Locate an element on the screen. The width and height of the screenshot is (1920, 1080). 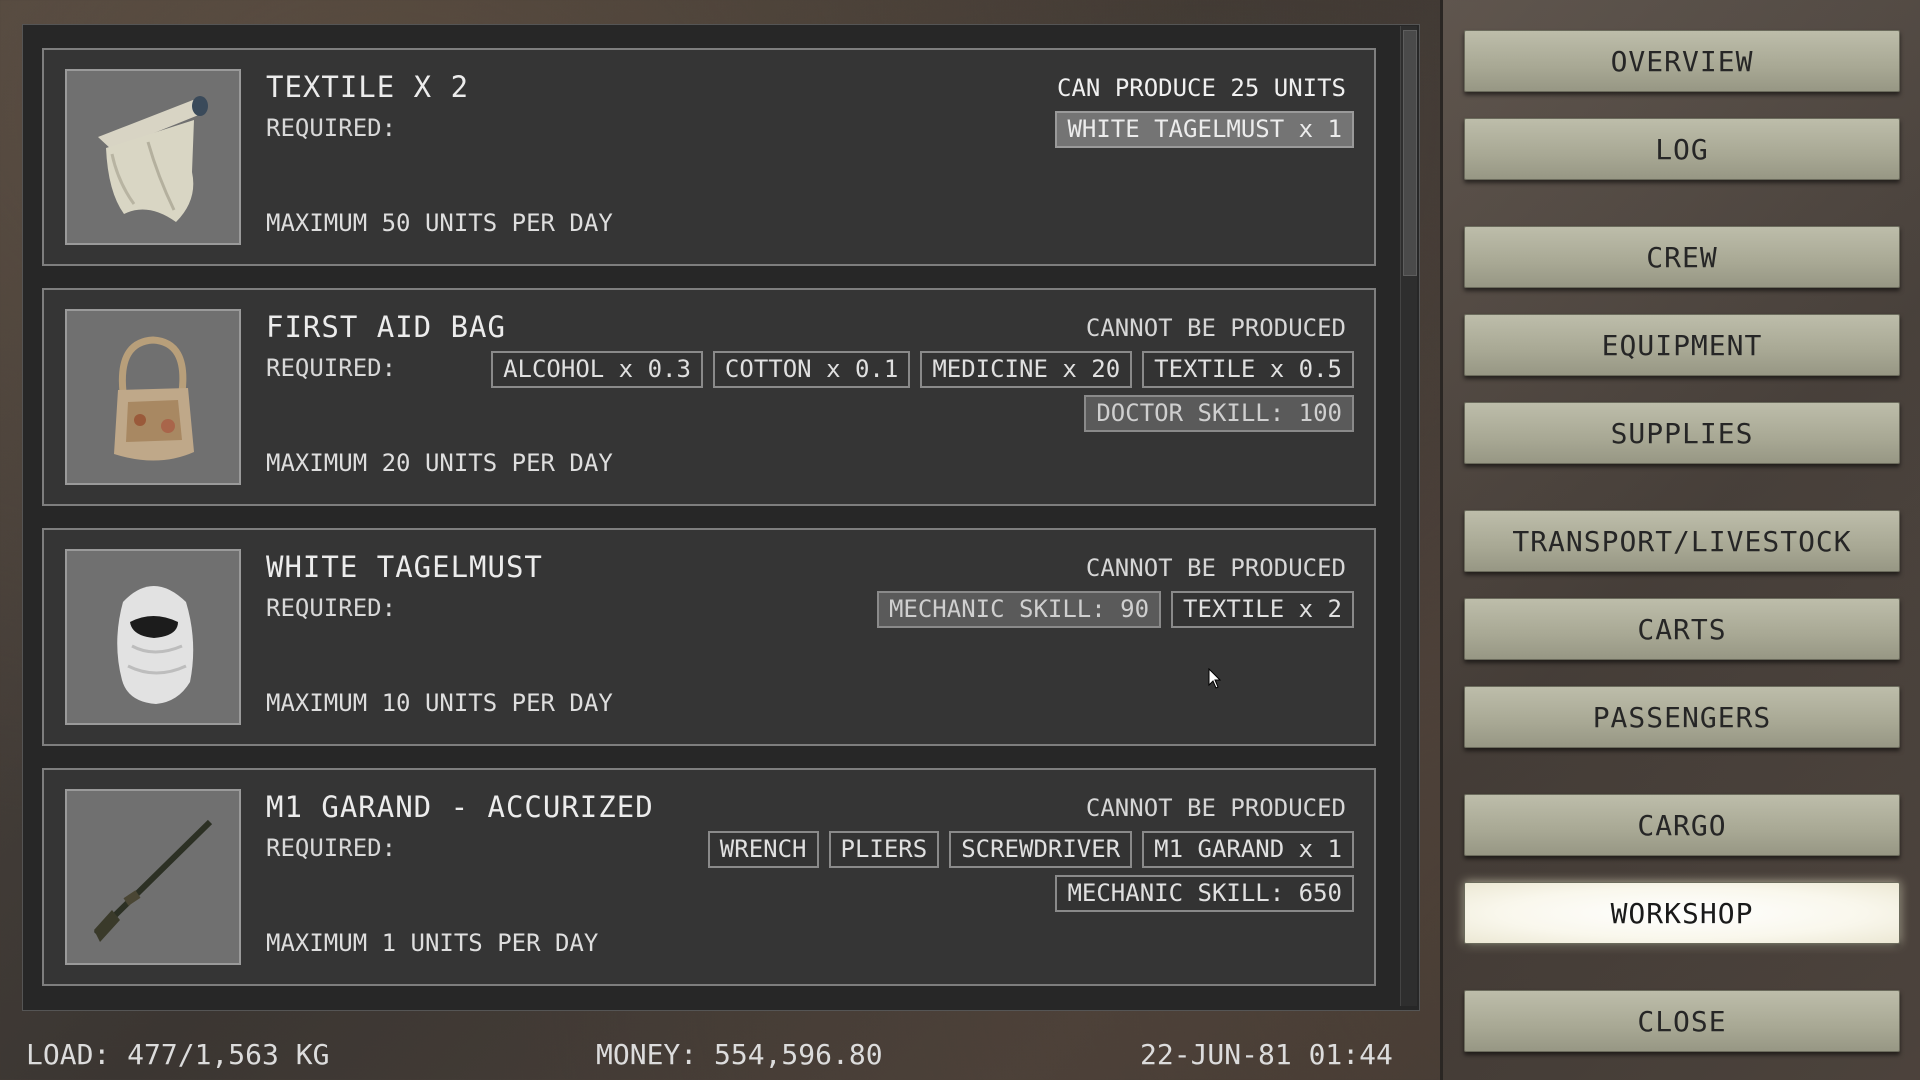
max-units-line: MAXIMUM 10 UNITS PER DAY is located at coordinates (439, 703).